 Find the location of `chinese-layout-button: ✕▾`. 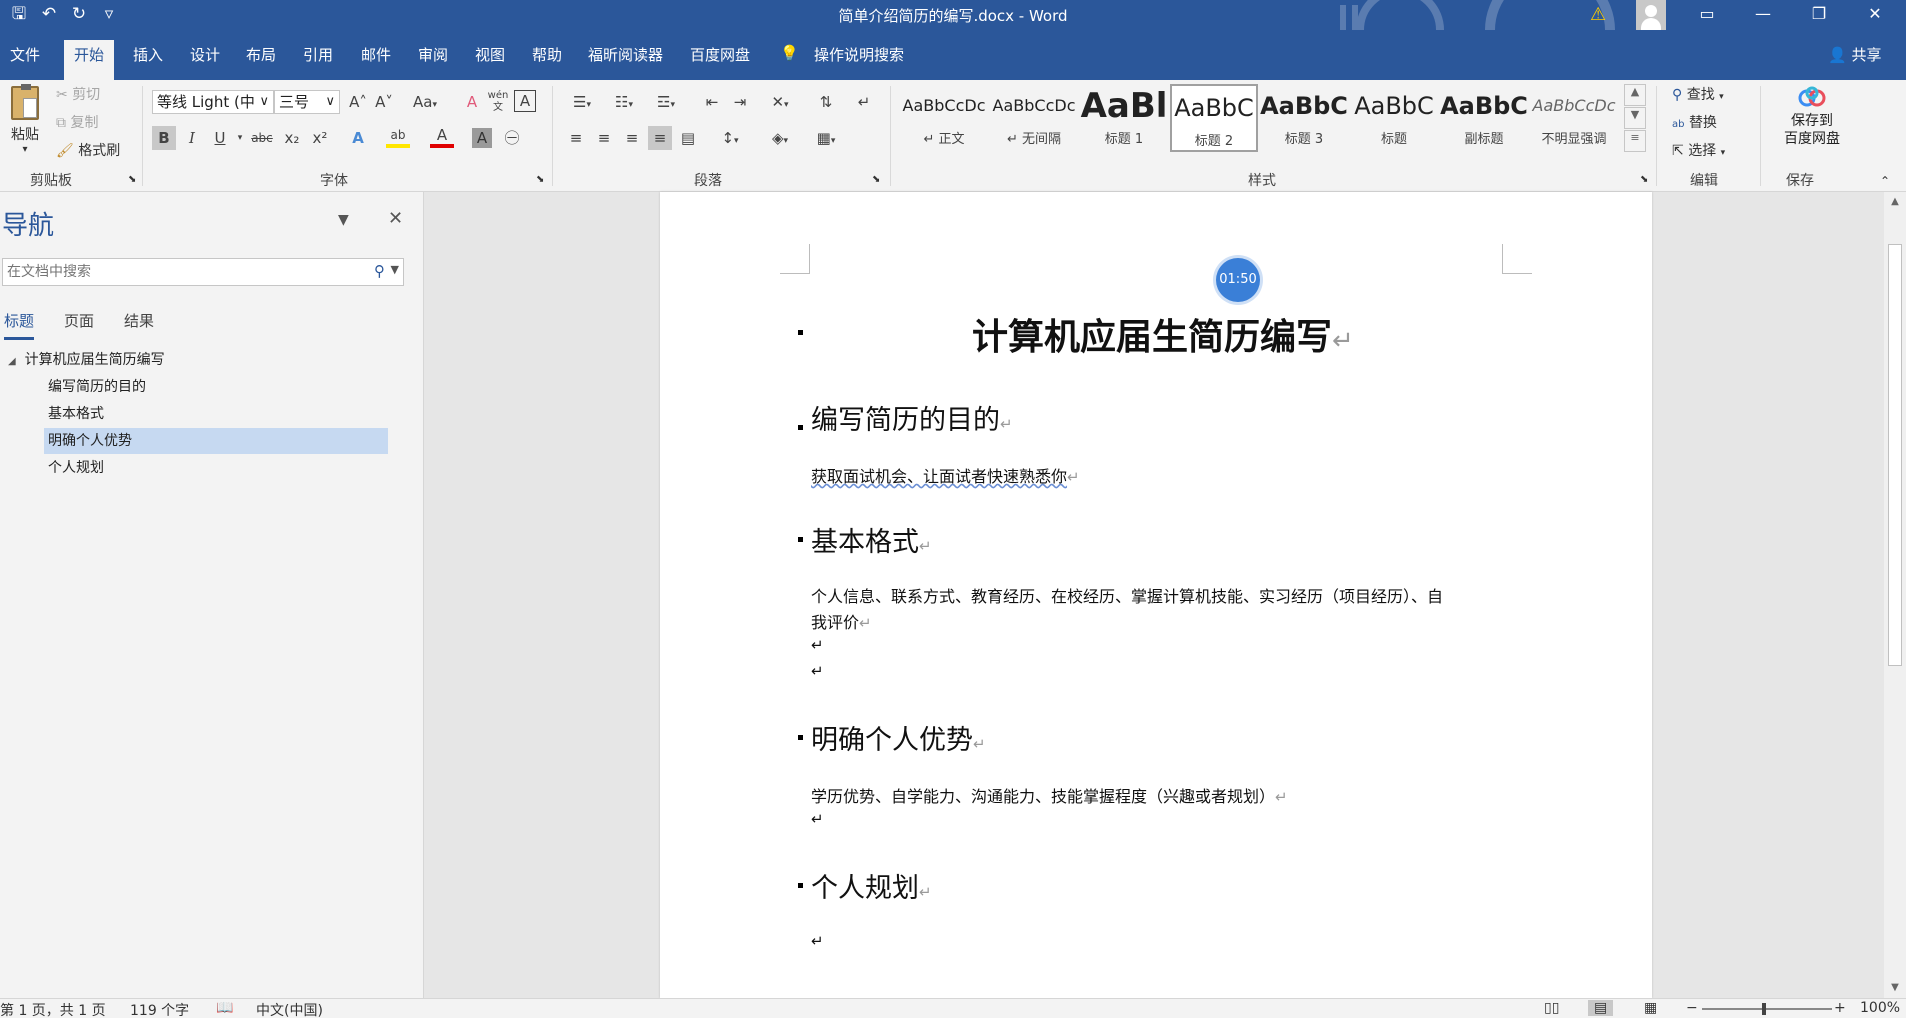

chinese-layout-button: ✕▾ is located at coordinates (780, 102).